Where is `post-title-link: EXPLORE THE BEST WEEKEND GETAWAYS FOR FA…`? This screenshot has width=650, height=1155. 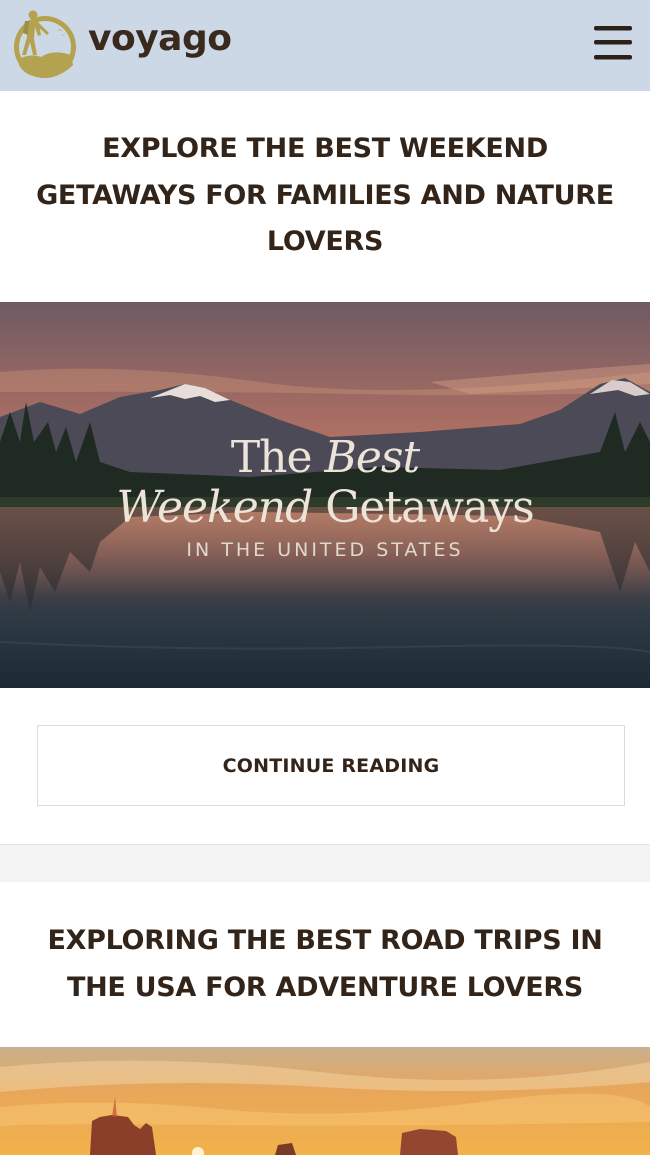
post-title-link: EXPLORE THE BEST WEEKEND GETAWAYS FOR FA… is located at coordinates (325, 195).